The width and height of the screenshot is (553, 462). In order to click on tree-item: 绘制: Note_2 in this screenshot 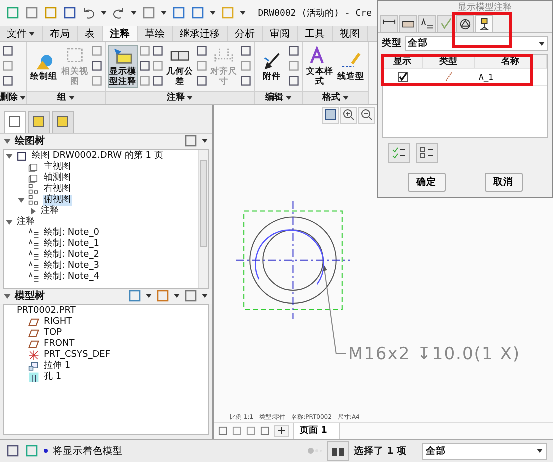, I will do `click(71, 255)`.